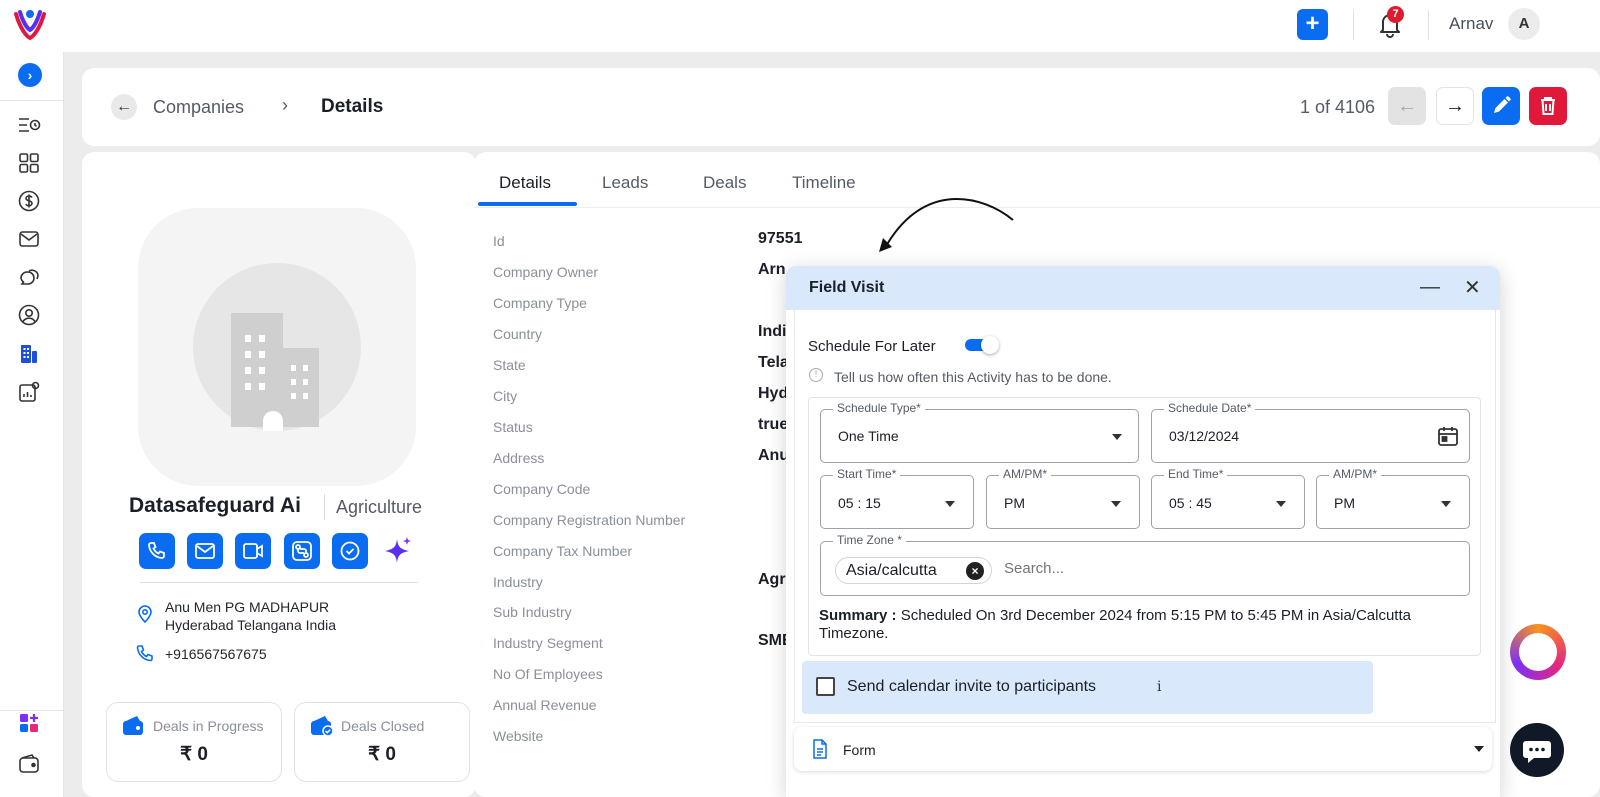 The height and width of the screenshot is (797, 1600). What do you see at coordinates (1159, 687) in the screenshot?
I see `info-icon: i` at bounding box center [1159, 687].